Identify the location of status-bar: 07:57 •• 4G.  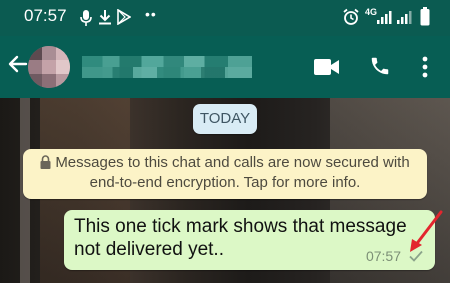
(225, 18).